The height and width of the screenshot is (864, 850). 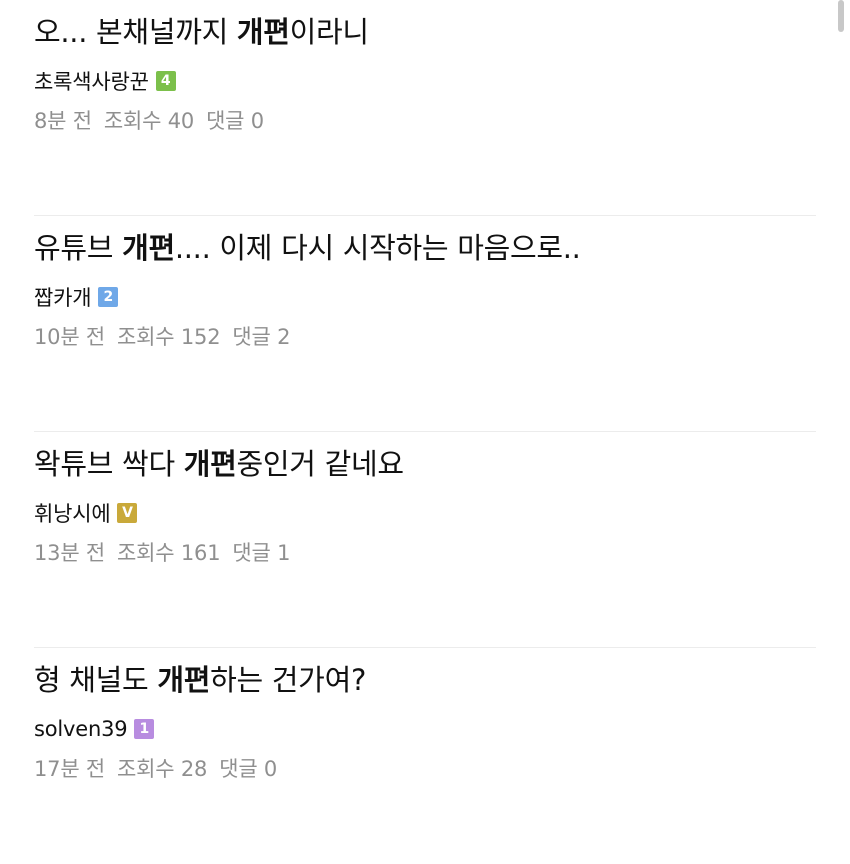 What do you see at coordinates (169, 337) in the screenshot?
I see `view-count: 조회수 152` at bounding box center [169, 337].